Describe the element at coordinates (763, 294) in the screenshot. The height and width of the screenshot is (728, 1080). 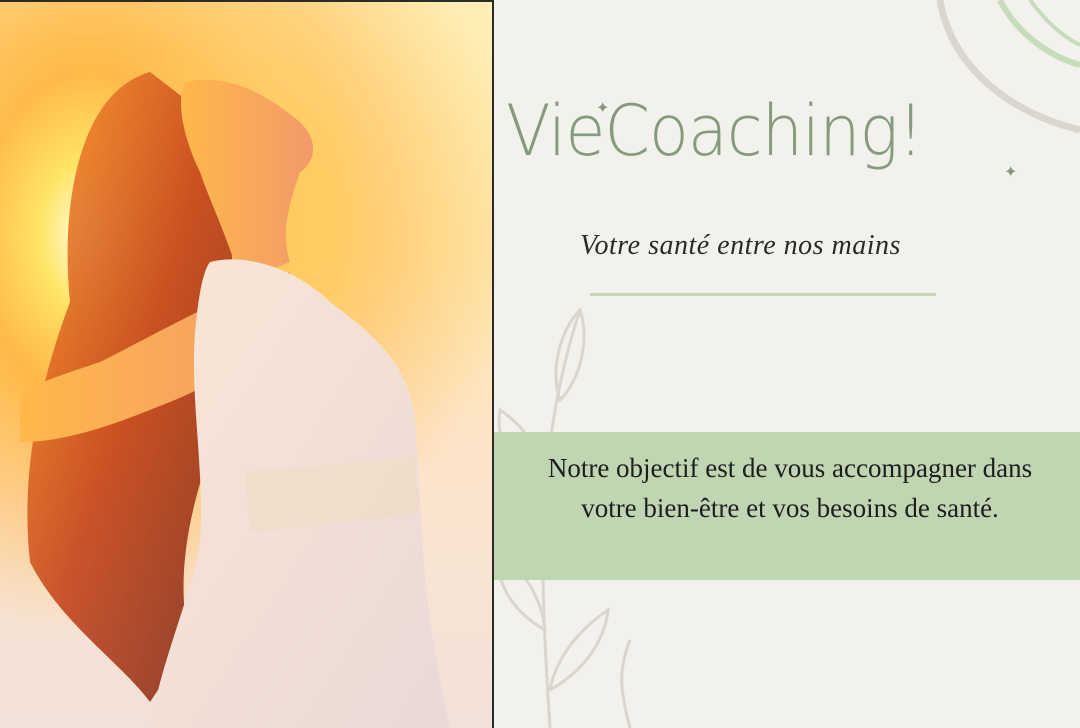
I see `divider` at that location.